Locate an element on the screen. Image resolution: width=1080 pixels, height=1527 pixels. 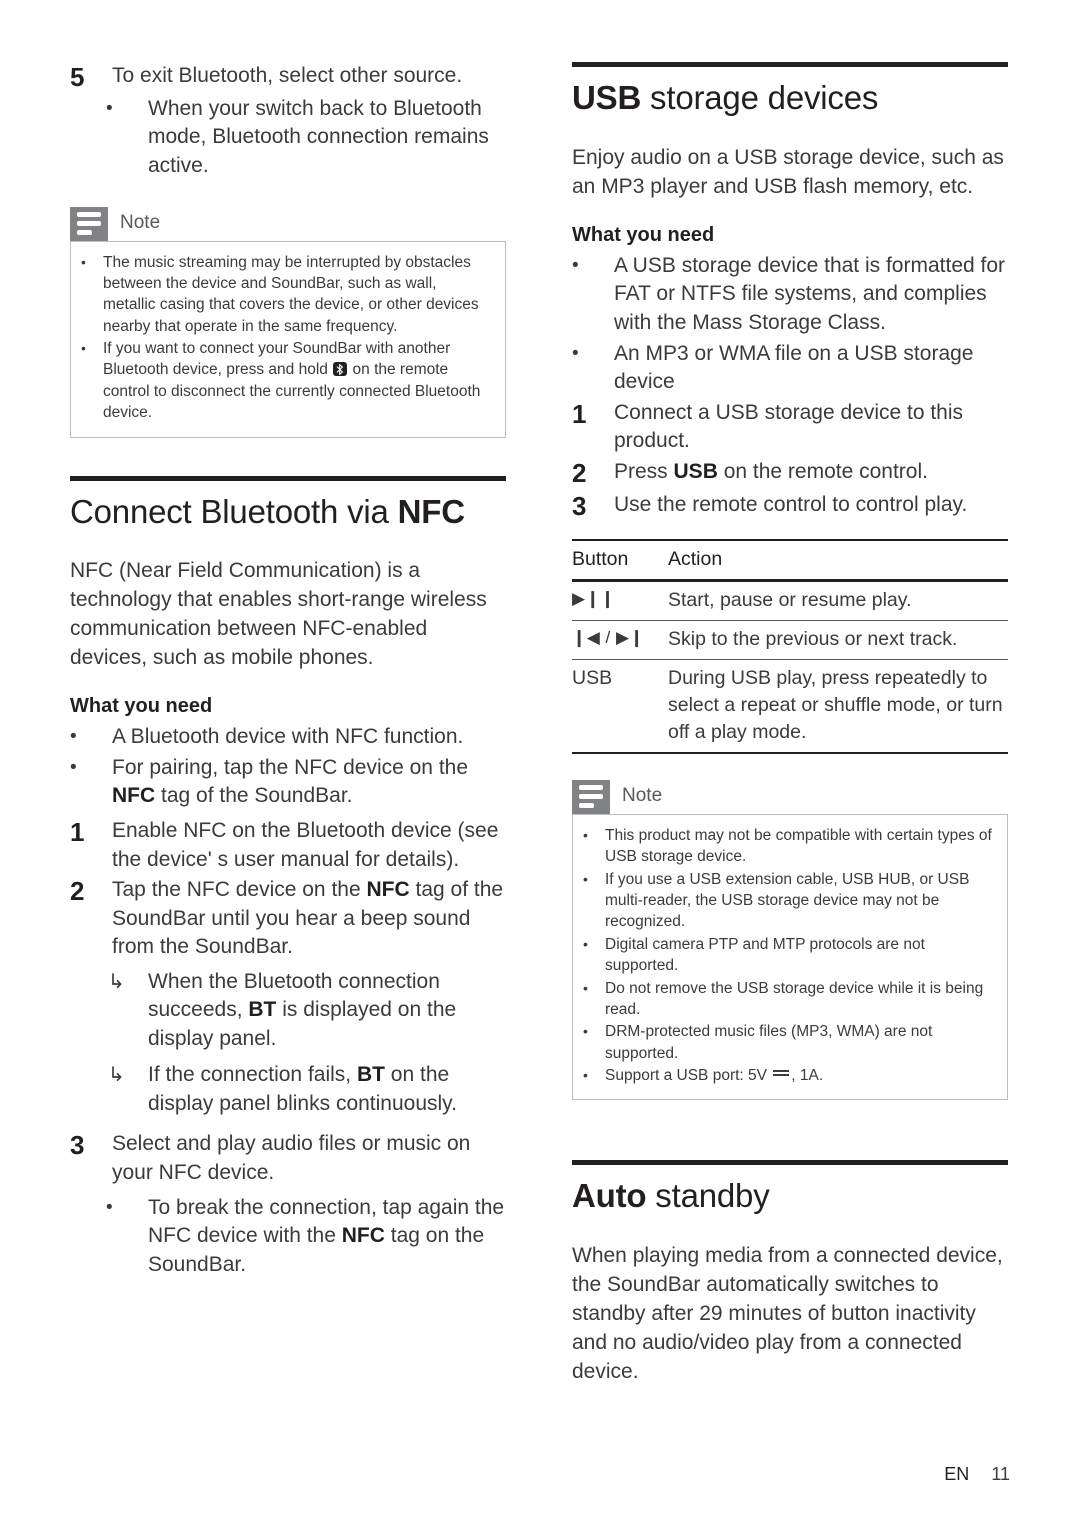
previous-next-track-icon: ❙◀ / ▶❙ is located at coordinates (620, 640).